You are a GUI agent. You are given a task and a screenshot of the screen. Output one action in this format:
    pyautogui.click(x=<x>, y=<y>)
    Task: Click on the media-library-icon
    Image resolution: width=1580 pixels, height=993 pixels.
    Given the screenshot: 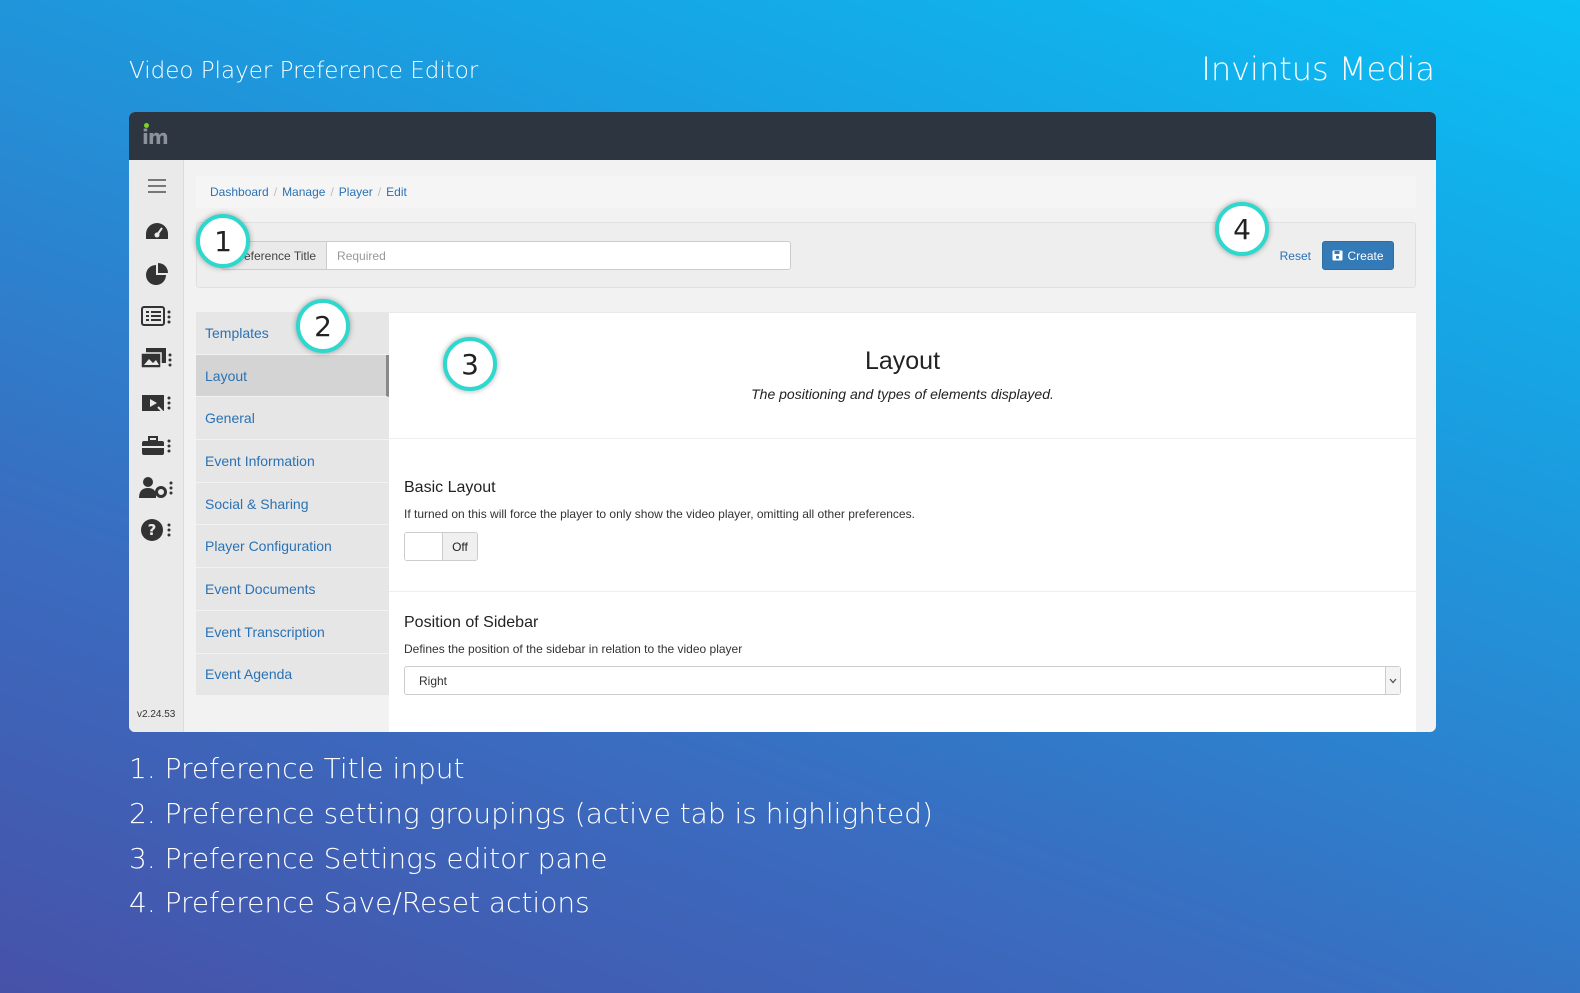 What is the action you would take?
    pyautogui.click(x=157, y=359)
    